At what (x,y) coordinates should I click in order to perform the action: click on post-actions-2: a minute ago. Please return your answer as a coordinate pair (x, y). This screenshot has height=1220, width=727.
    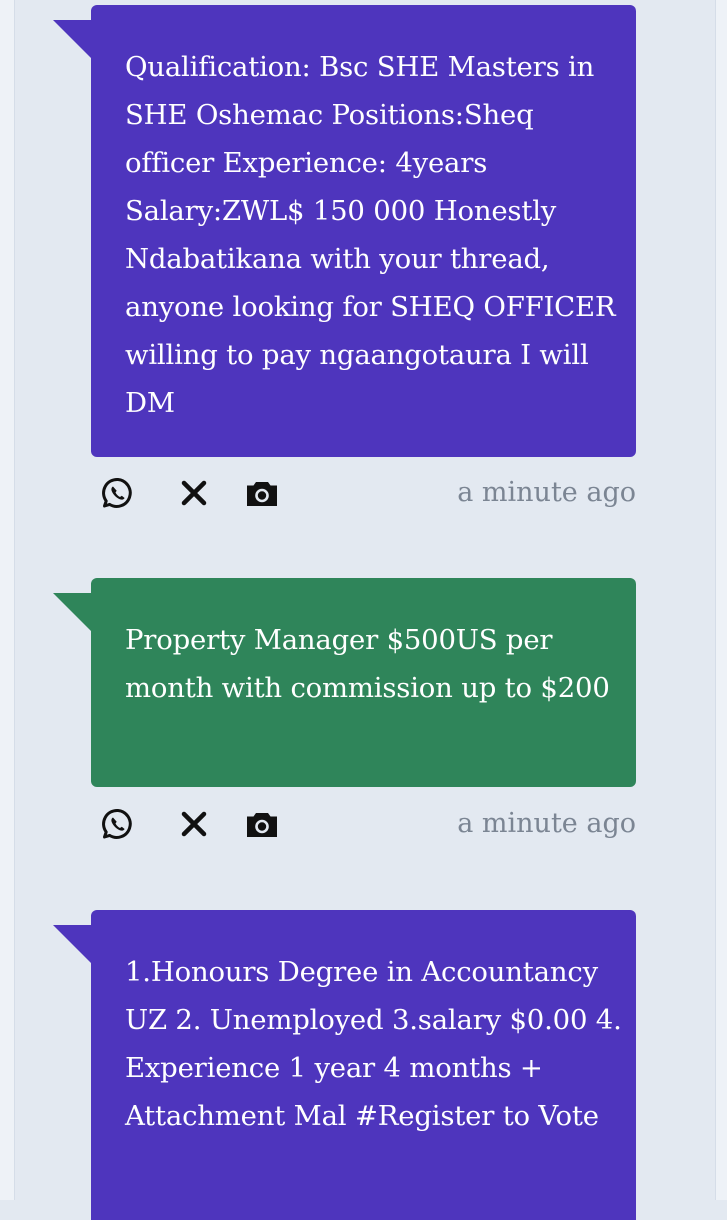
    Looking at the image, I should click on (368, 826).